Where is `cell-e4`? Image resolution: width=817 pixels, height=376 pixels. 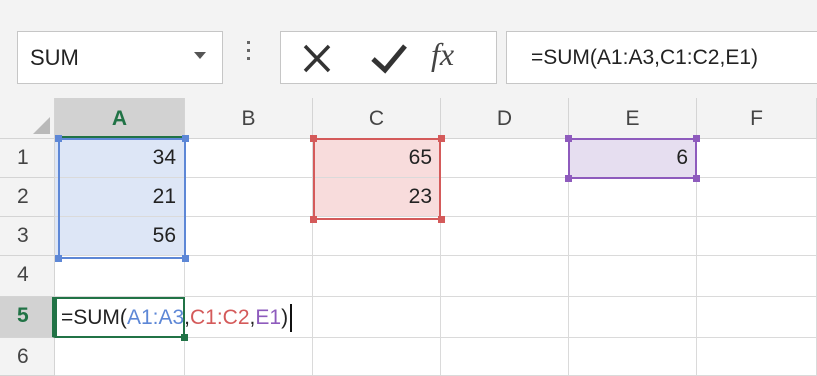 cell-e4 is located at coordinates (633, 276).